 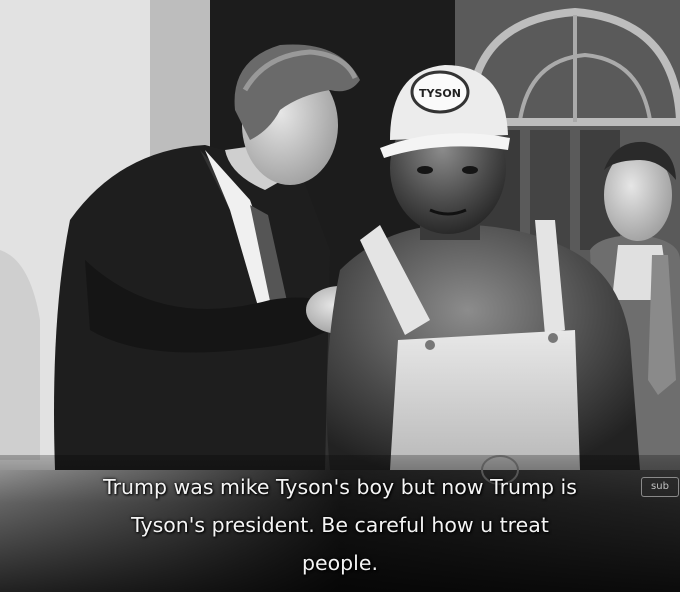 What do you see at coordinates (339, 563) in the screenshot?
I see `caption-line-3: people.` at bounding box center [339, 563].